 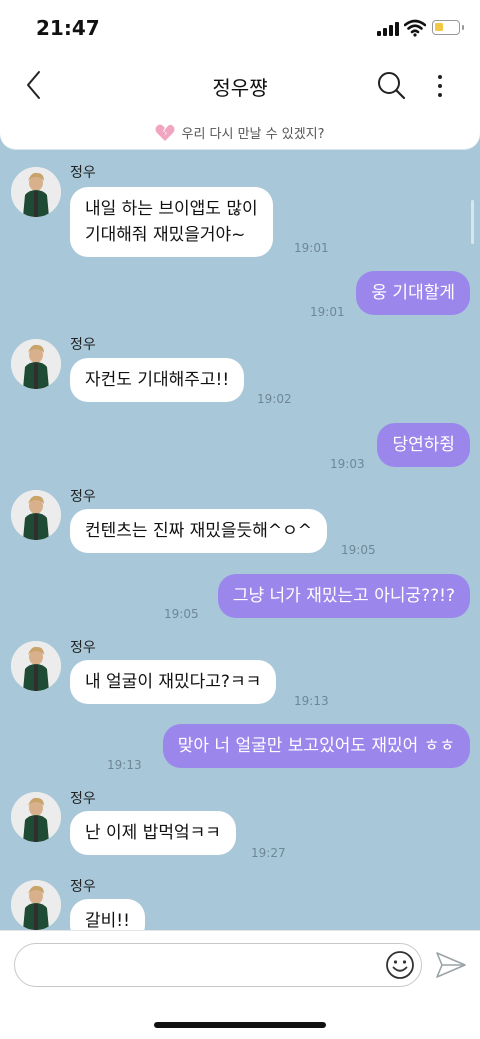 What do you see at coordinates (415, 28) in the screenshot?
I see `wifi-icon` at bounding box center [415, 28].